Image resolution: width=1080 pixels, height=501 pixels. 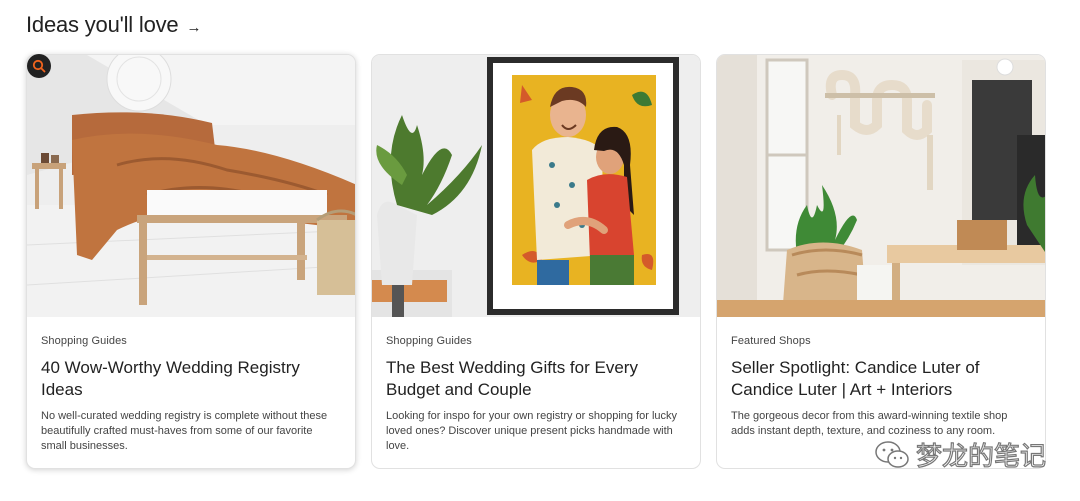 I want to click on arrow-right-icon: →, so click(x=194, y=27).